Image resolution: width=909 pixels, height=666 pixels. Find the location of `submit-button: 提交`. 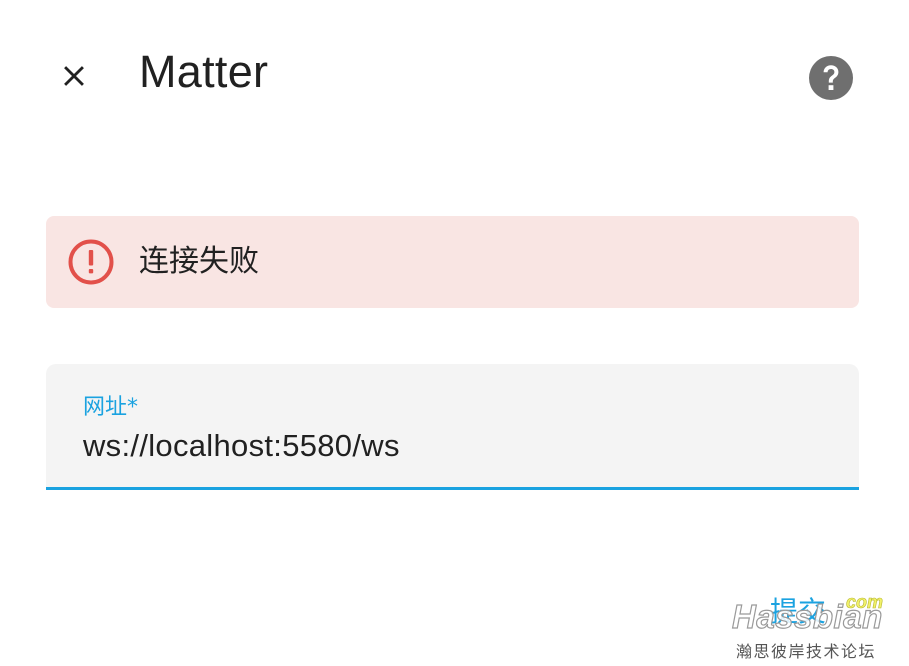

submit-button: 提交 is located at coordinates (798, 612).